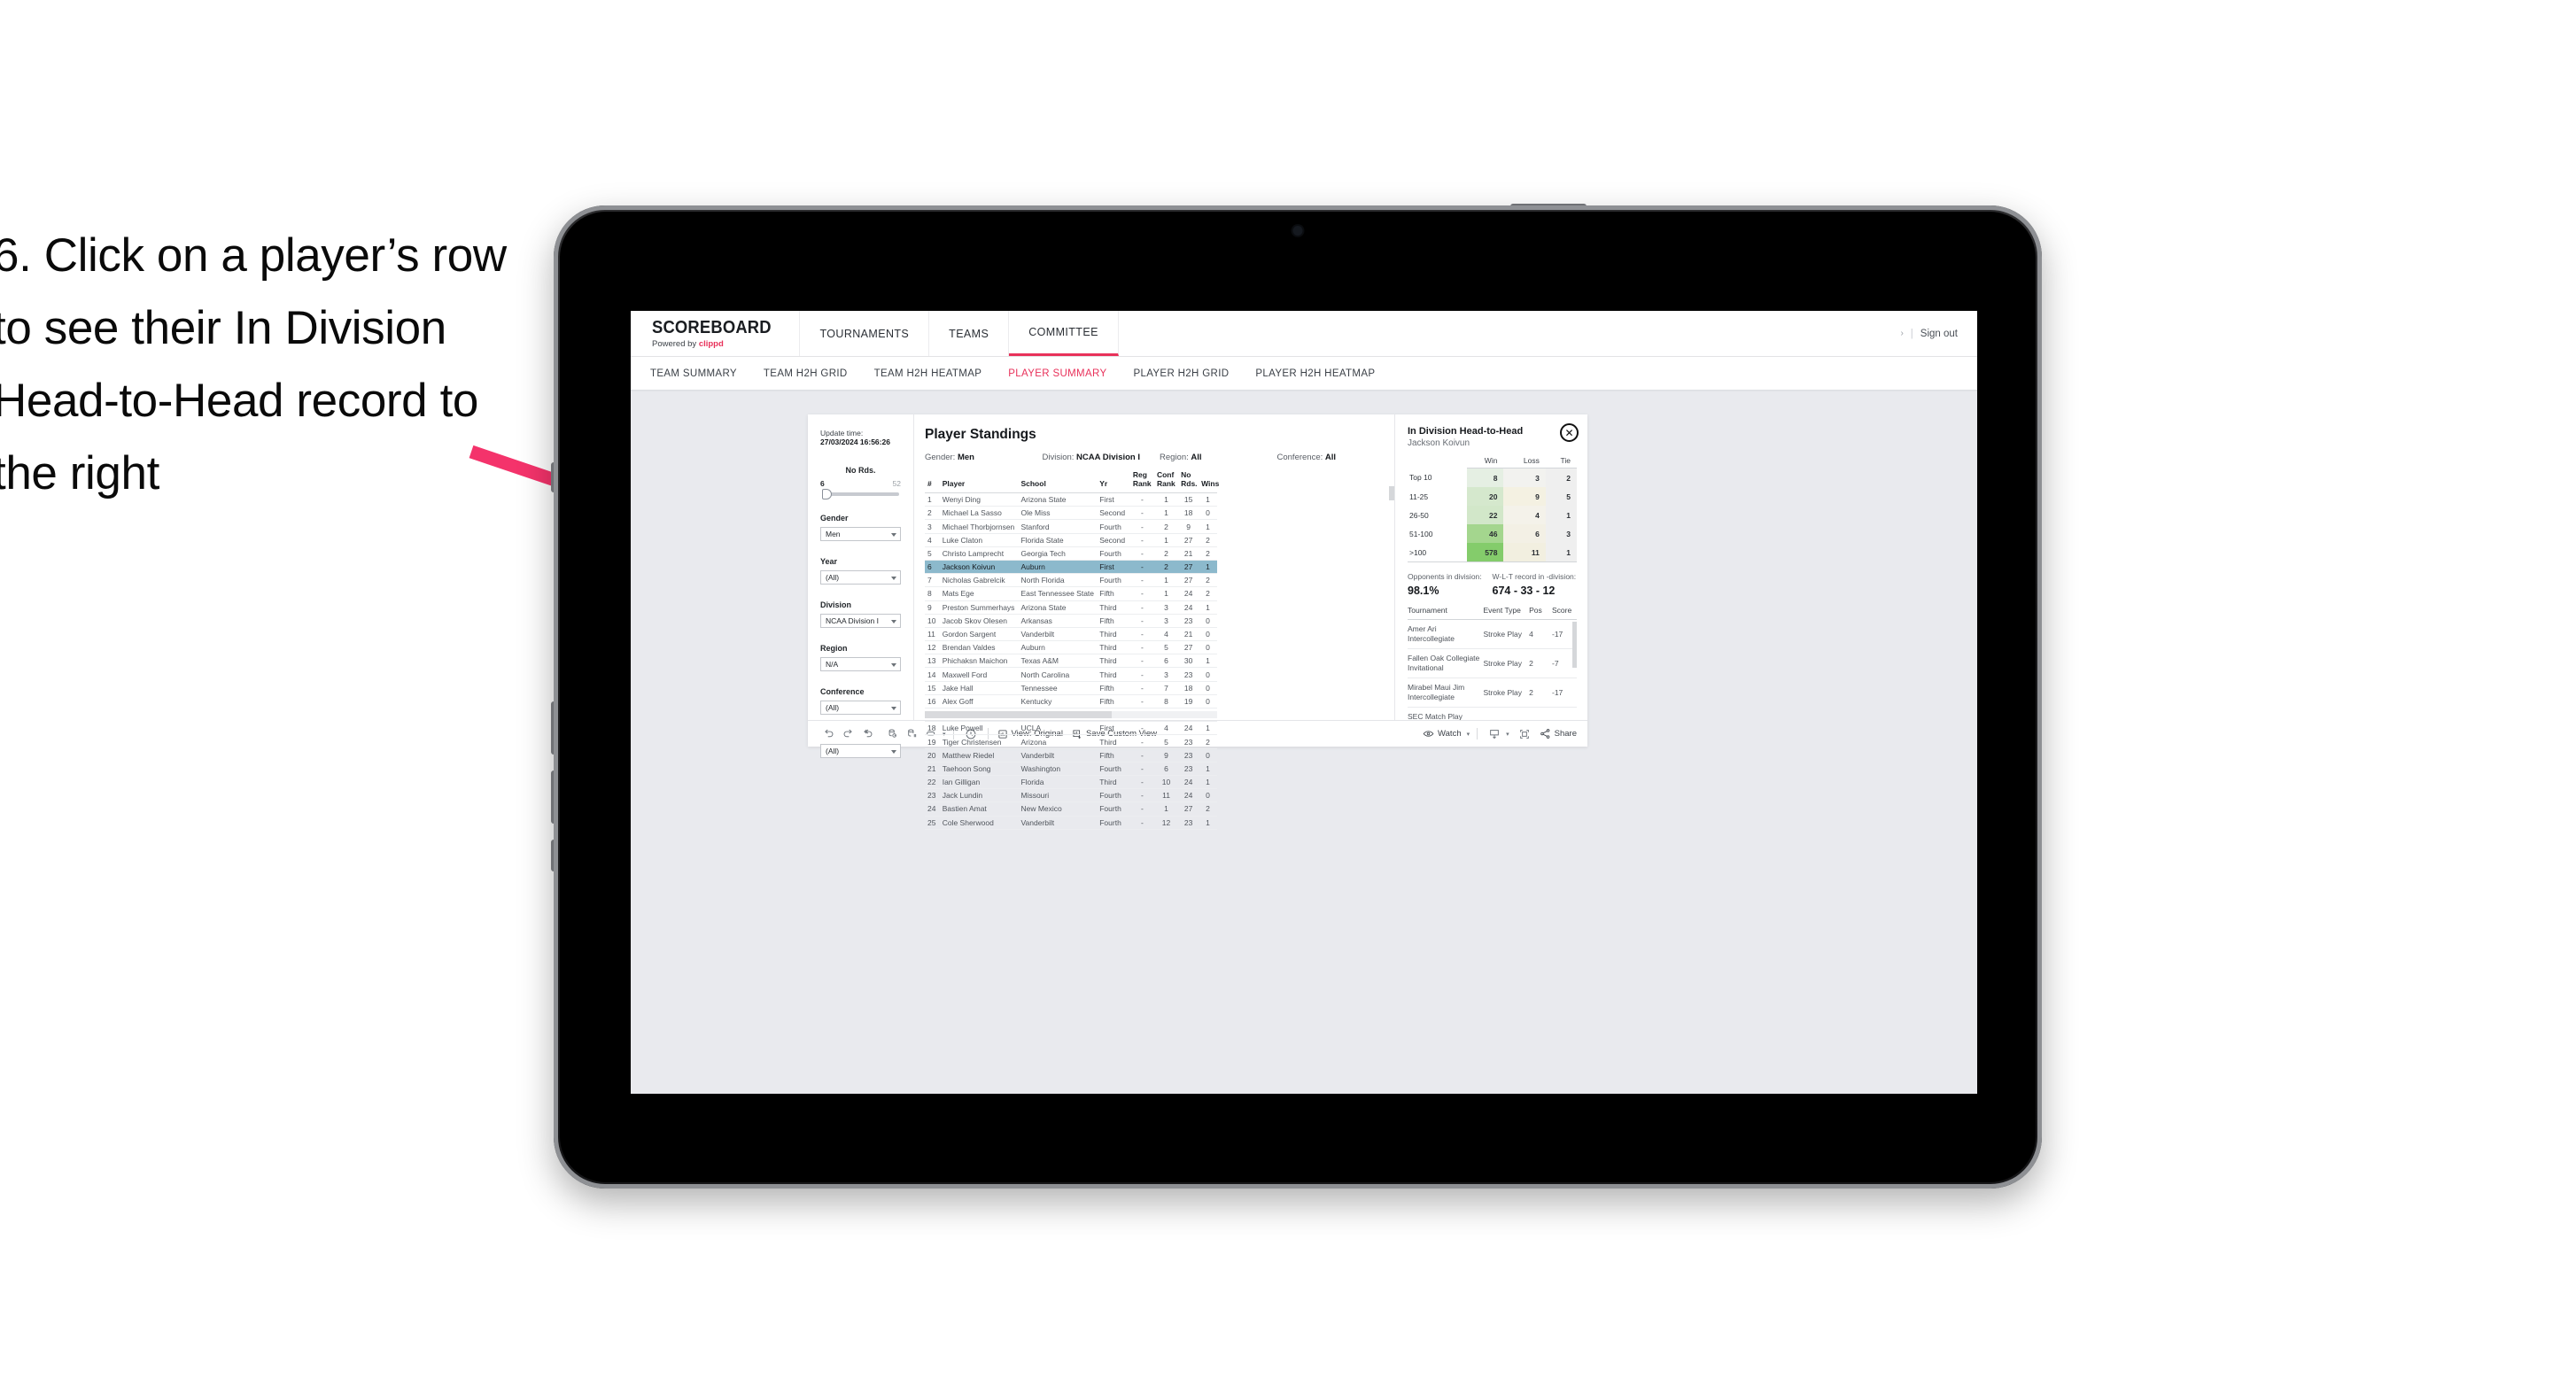 Image resolution: width=2576 pixels, height=1386 pixels. I want to click on table-row: 14 Maxwell Ford North Carolina Third -3 23 0, so click(1071, 675).